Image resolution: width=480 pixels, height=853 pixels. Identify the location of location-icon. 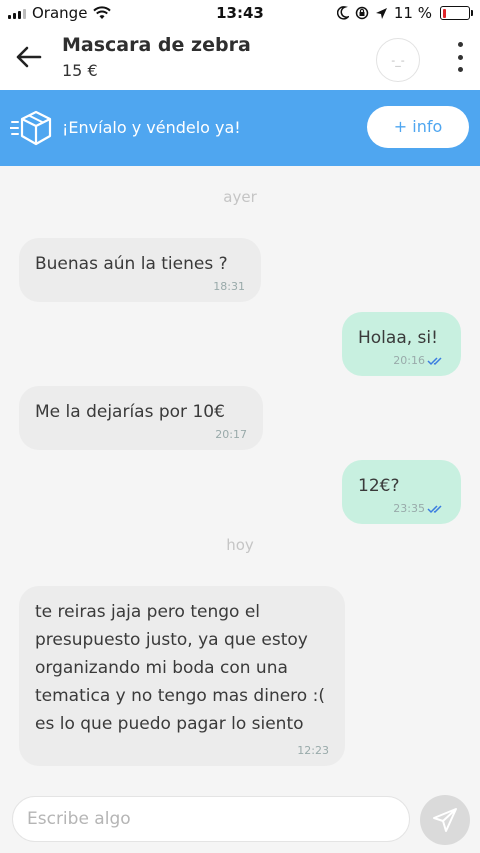
(381, 13).